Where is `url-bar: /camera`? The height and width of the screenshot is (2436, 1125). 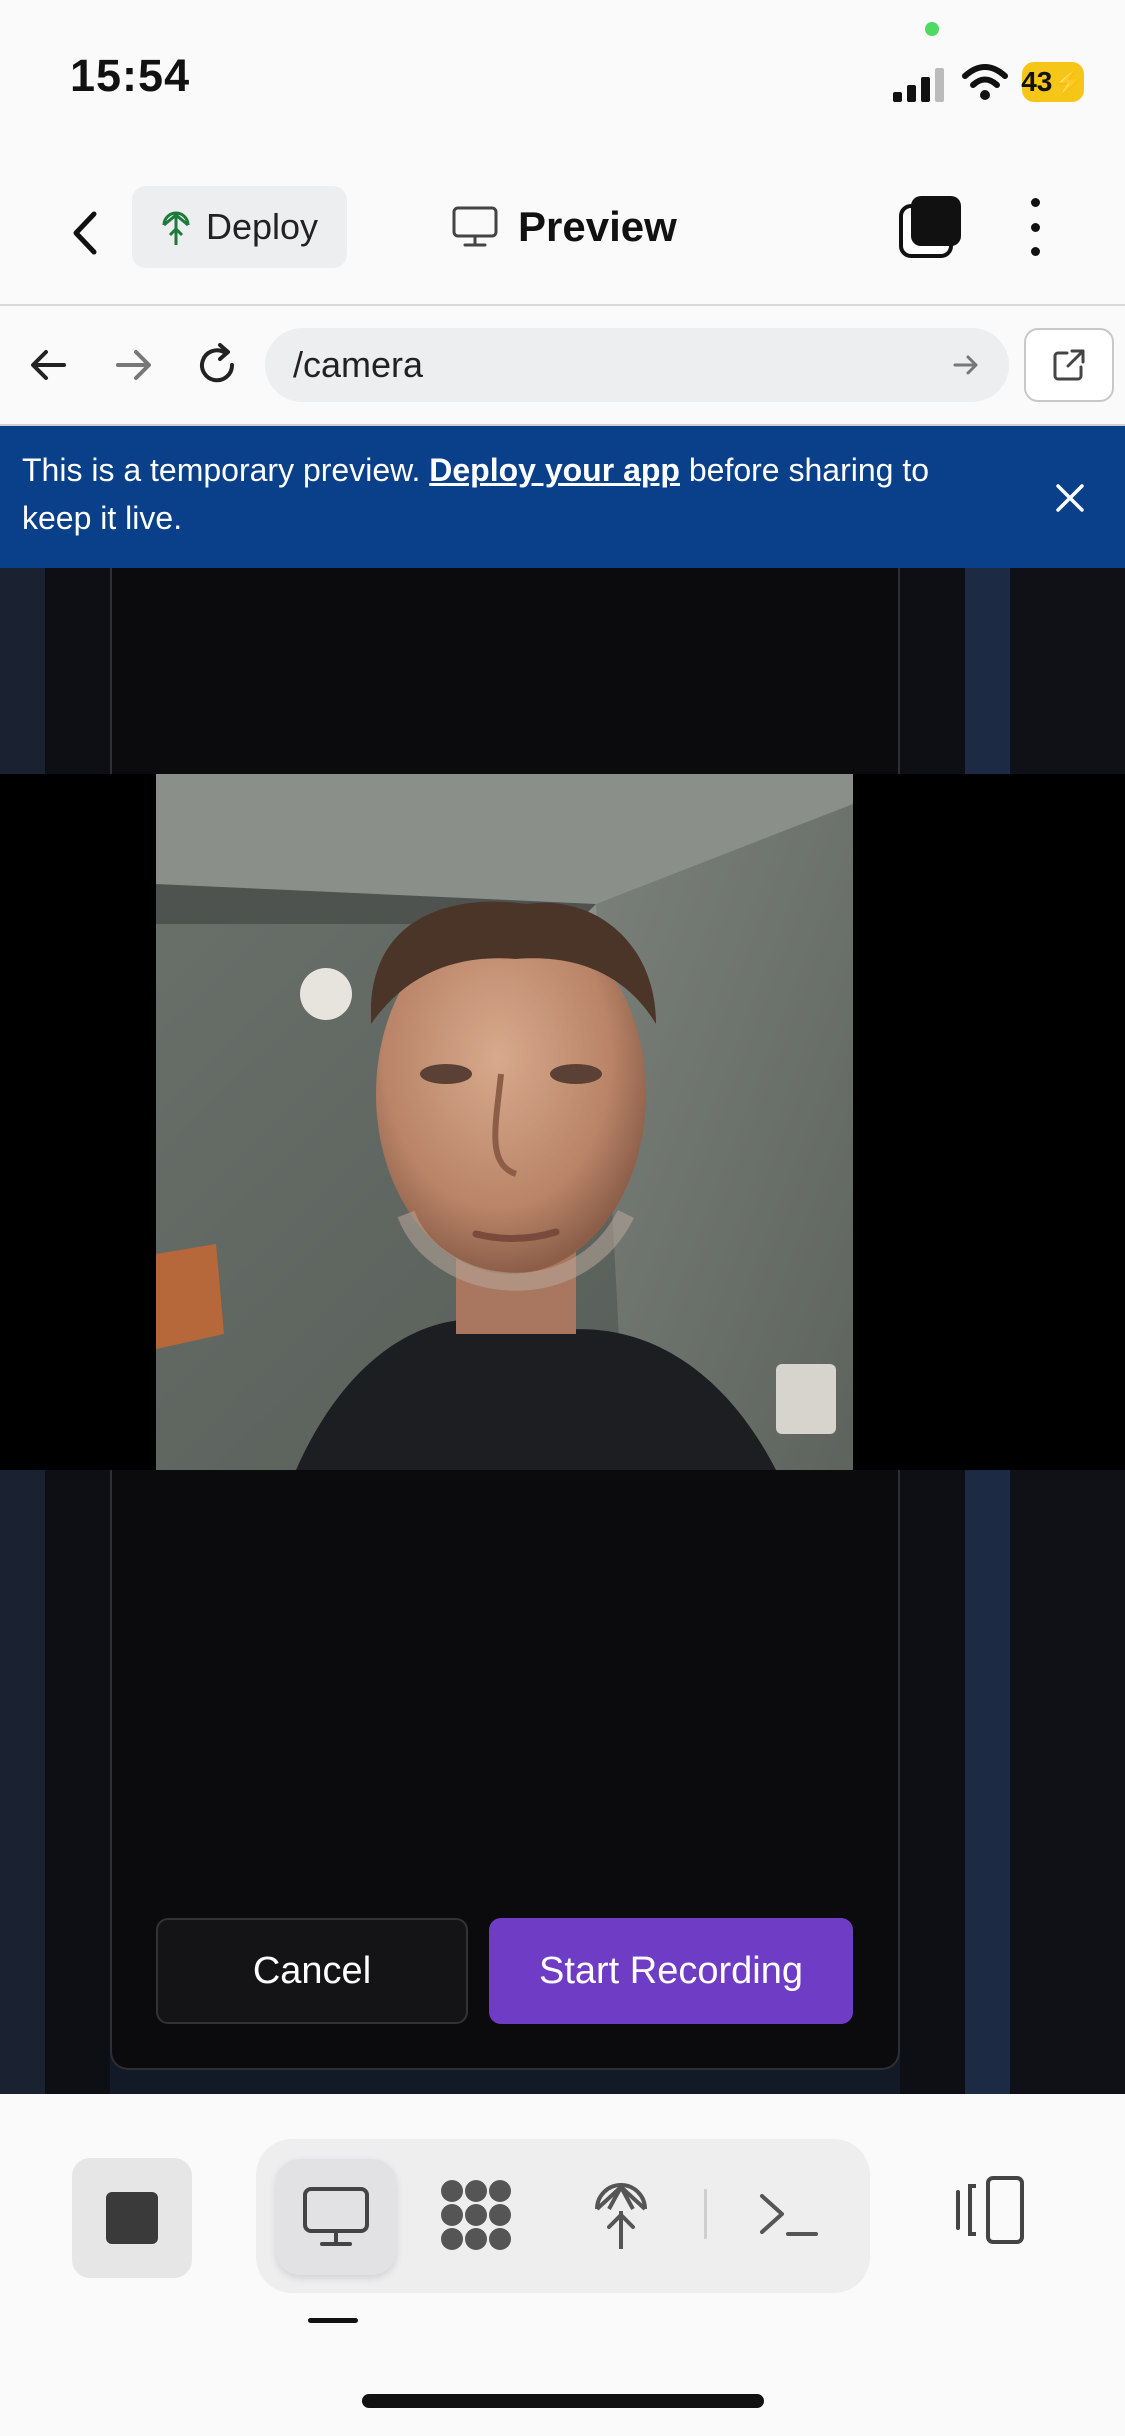 url-bar: /camera is located at coordinates (562, 366).